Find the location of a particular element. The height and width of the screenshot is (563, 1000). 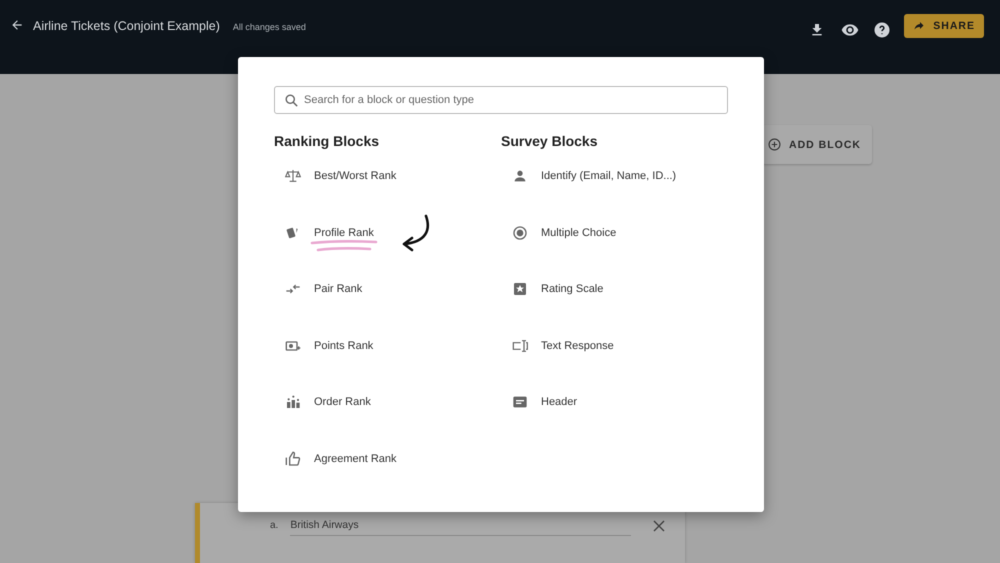

search-field: Search for a block or question type is located at coordinates (501, 100).